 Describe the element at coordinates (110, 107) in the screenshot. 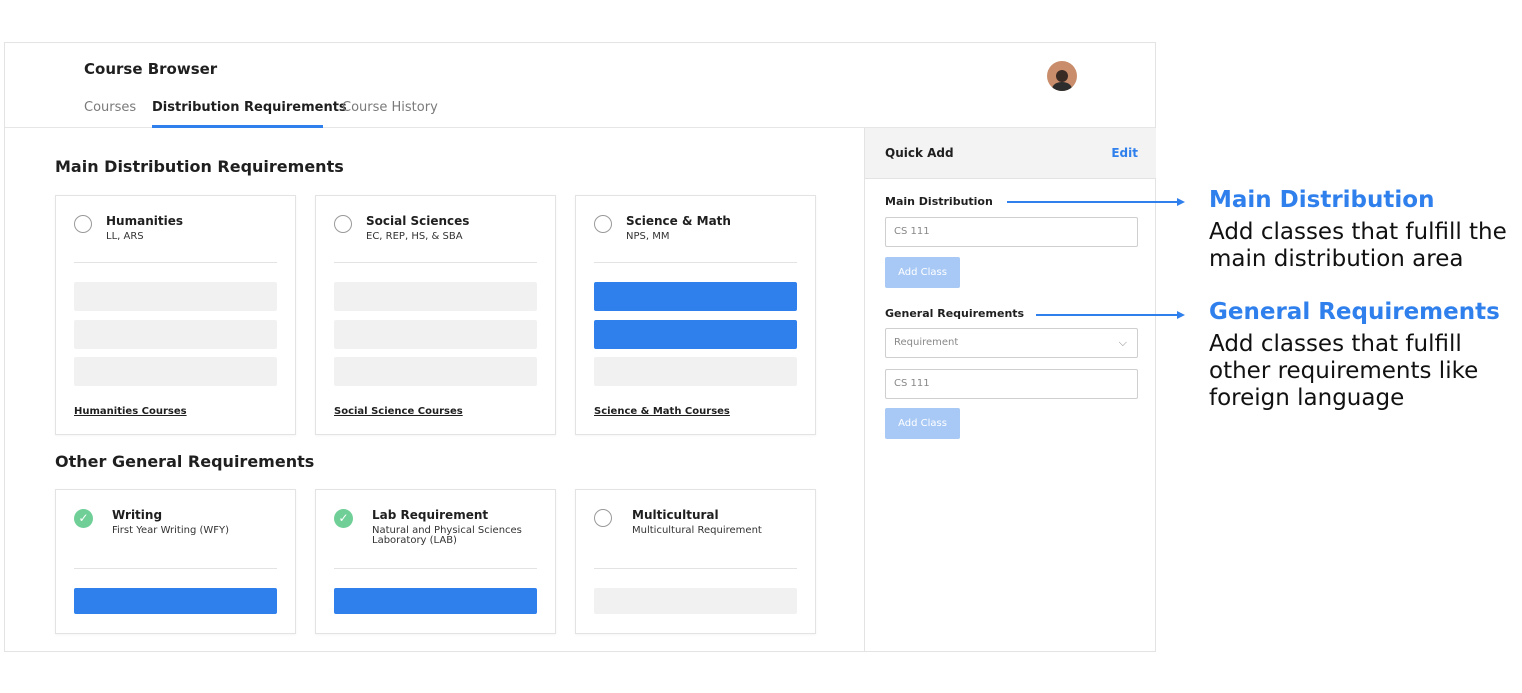

I see `tab-courses: Courses` at that location.